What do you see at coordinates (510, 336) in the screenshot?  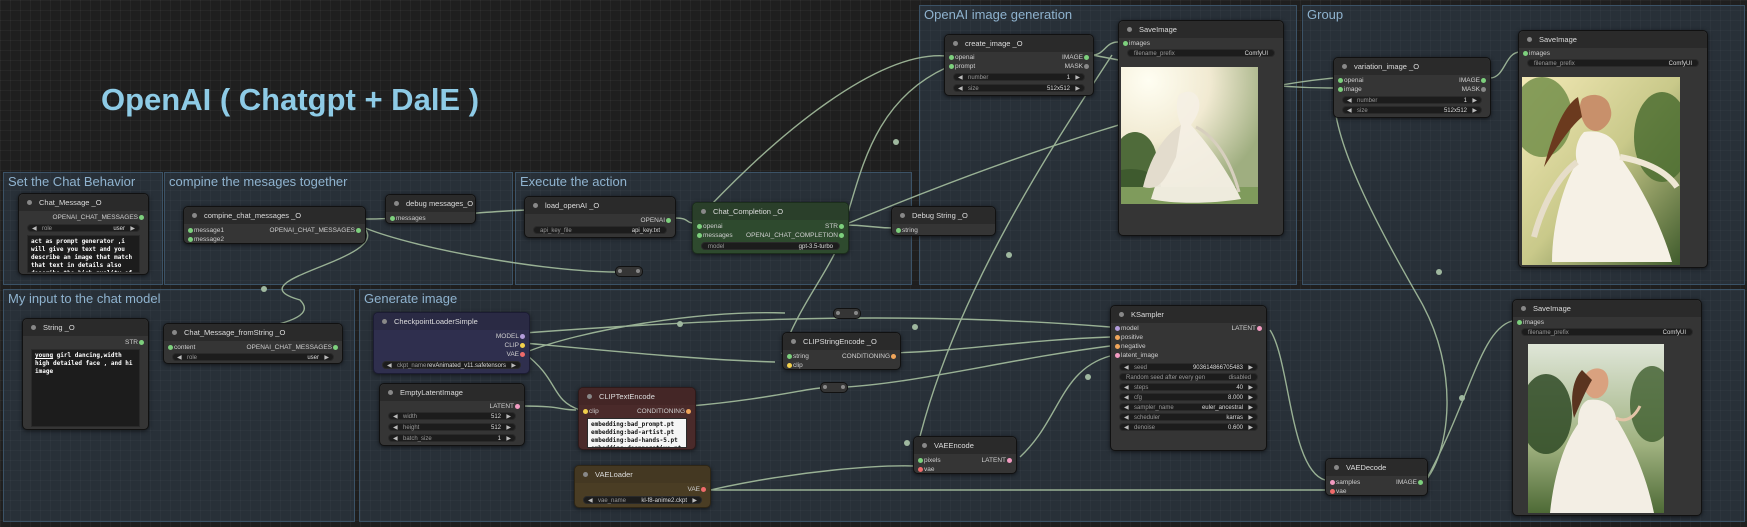 I see `output-model: MODEL` at bounding box center [510, 336].